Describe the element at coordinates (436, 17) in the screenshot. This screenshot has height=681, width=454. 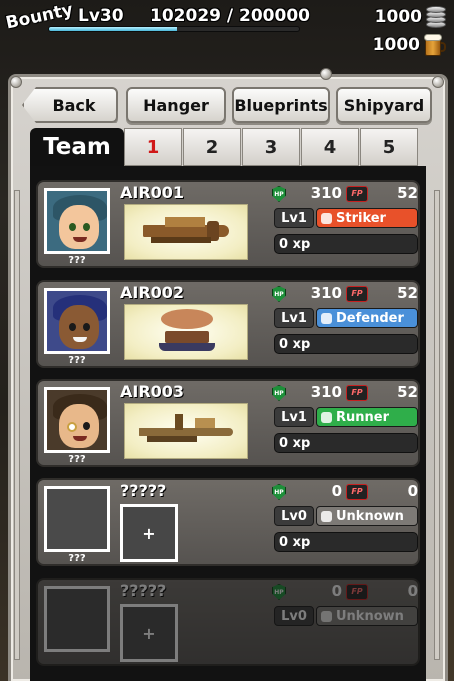
I see `silver-coins-icon` at that location.